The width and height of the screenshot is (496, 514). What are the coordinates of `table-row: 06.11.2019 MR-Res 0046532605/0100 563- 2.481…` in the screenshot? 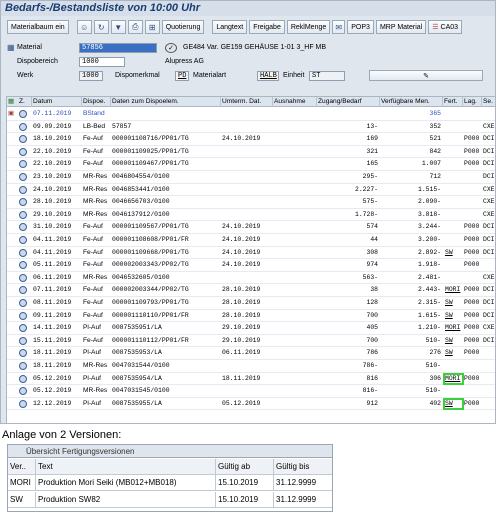 It's located at (251, 278).